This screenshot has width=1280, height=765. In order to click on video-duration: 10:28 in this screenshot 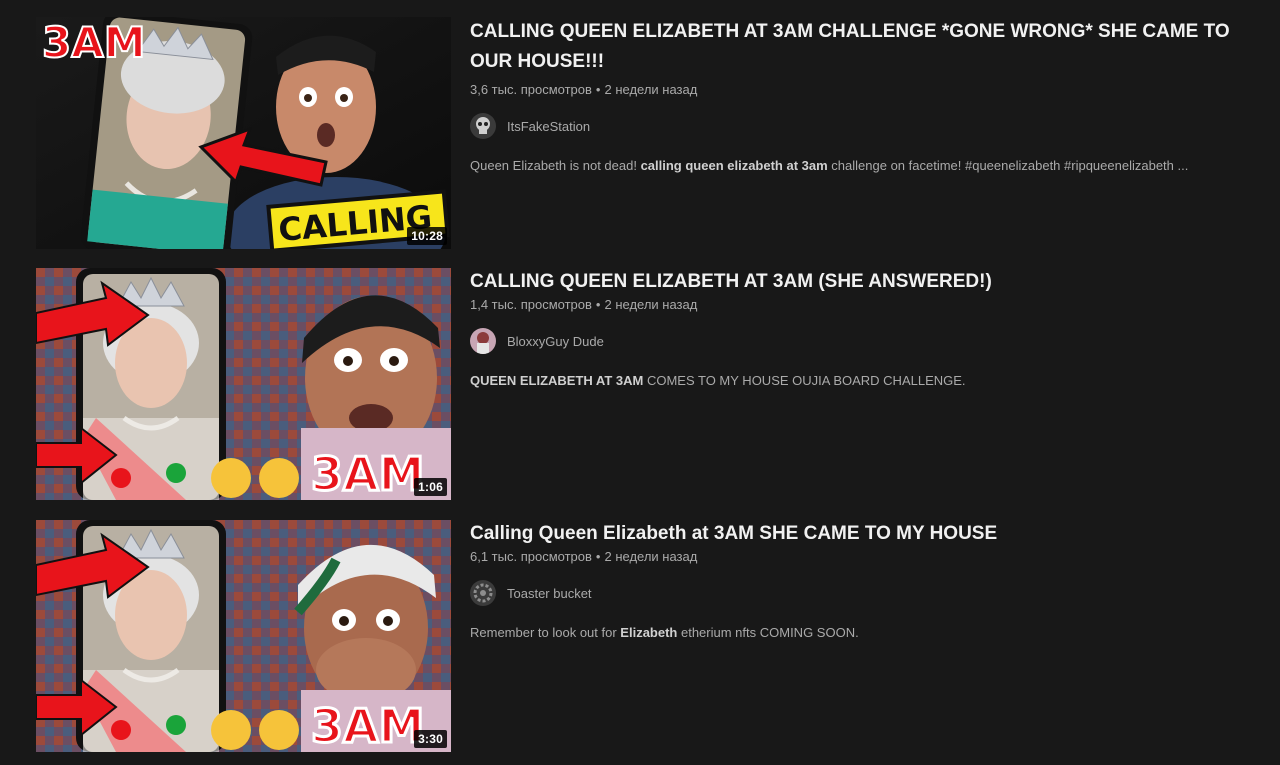, I will do `click(427, 236)`.